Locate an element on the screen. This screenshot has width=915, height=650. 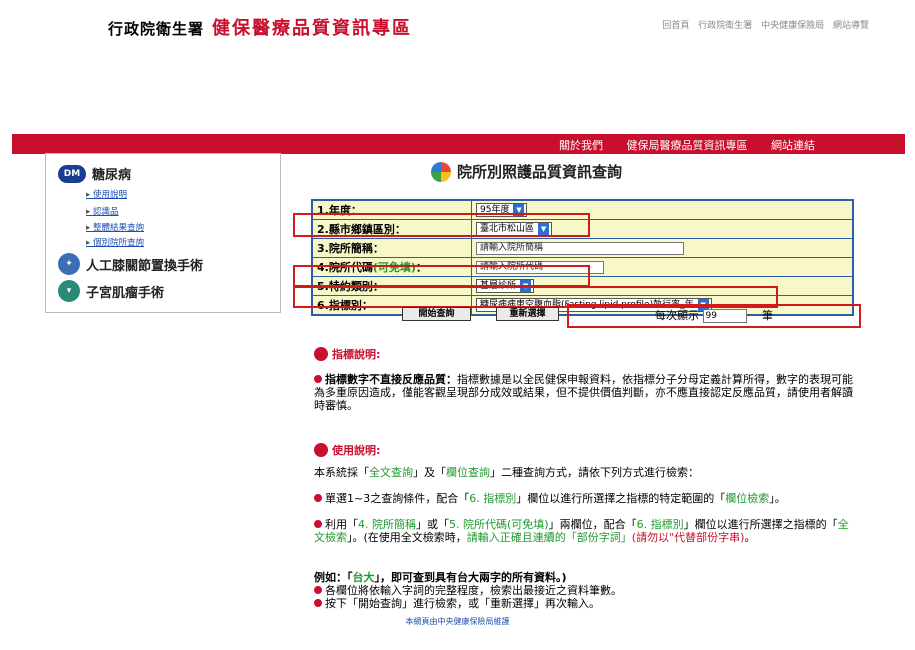
per-page-box: 每次顯示 99 筆 is located at coordinates (714, 316).